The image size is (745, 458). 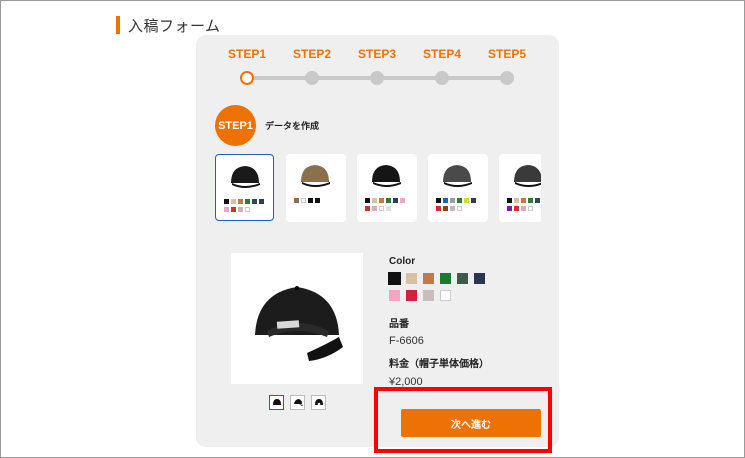 What do you see at coordinates (235, 125) in the screenshot?
I see `current-step-badge: STEP1` at bounding box center [235, 125].